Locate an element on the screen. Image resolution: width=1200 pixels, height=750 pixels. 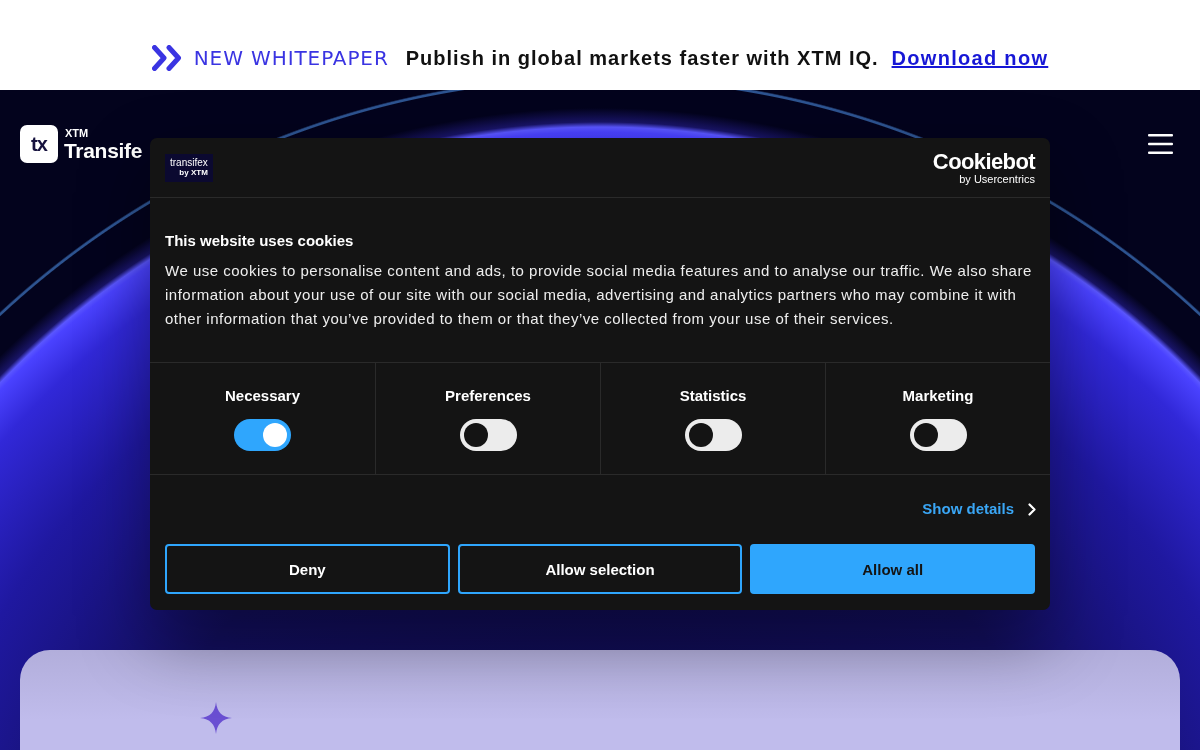
category-label: Preferences is located at coordinates (488, 396).